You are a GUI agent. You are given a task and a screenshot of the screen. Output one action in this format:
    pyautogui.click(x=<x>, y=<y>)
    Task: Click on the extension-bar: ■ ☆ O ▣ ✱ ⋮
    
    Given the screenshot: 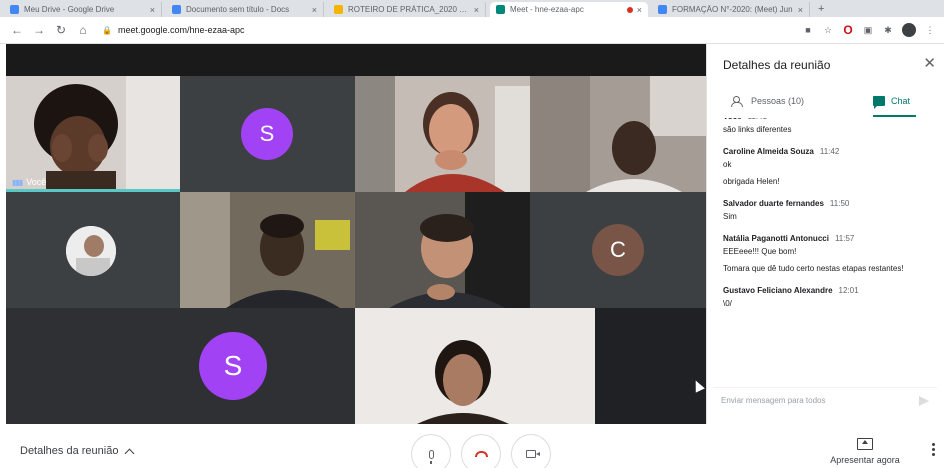 What is the action you would take?
    pyautogui.click(x=869, y=30)
    